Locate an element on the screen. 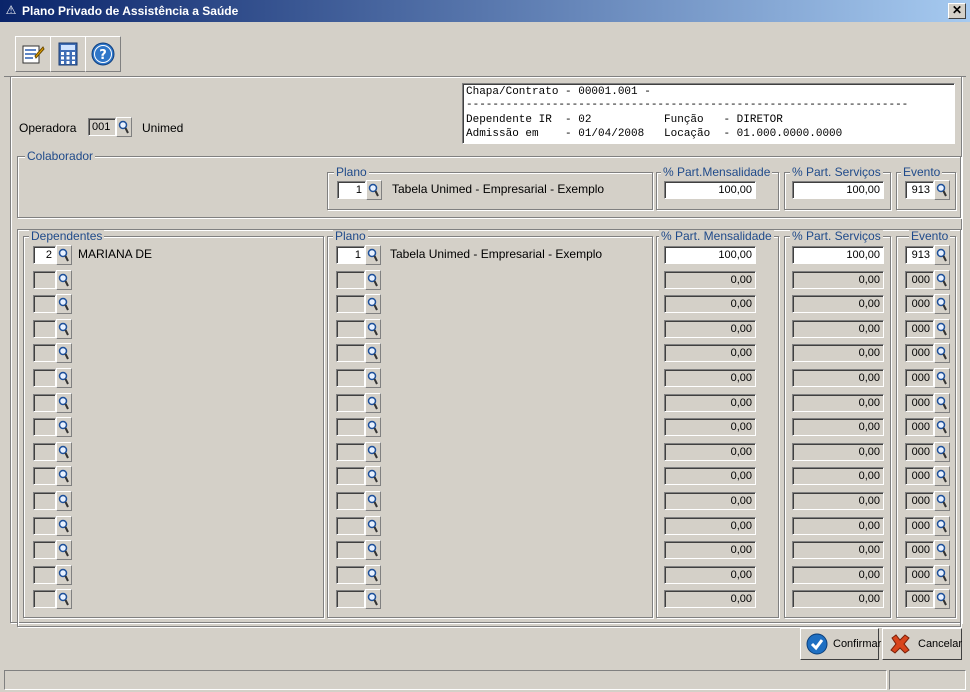 The image size is (970, 692). cancel-button: Cancelar is located at coordinates (922, 644).